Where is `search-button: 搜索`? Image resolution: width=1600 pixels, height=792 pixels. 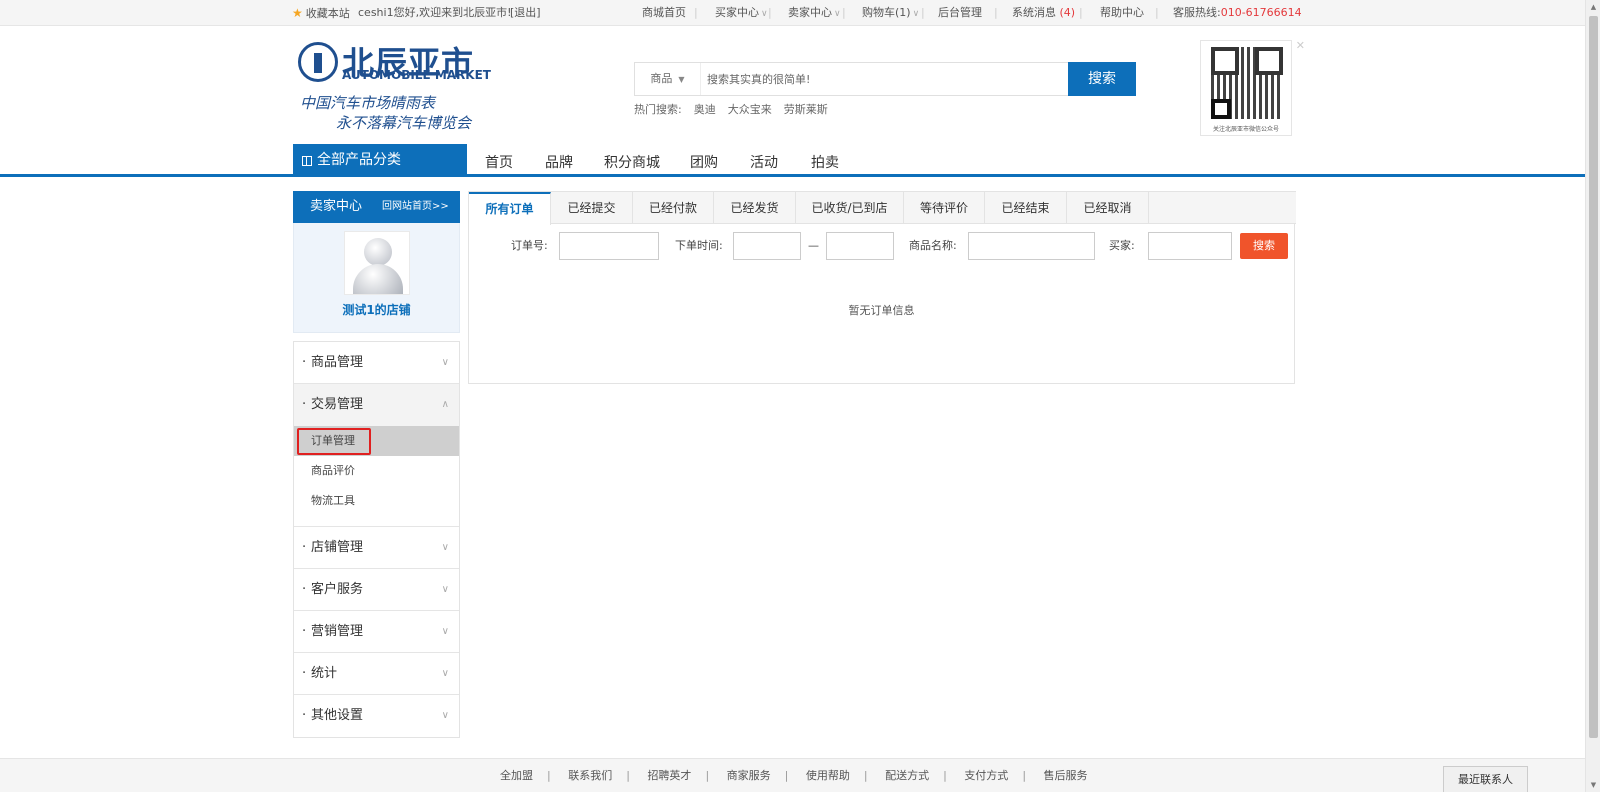
search-button: 搜索 is located at coordinates (1102, 79).